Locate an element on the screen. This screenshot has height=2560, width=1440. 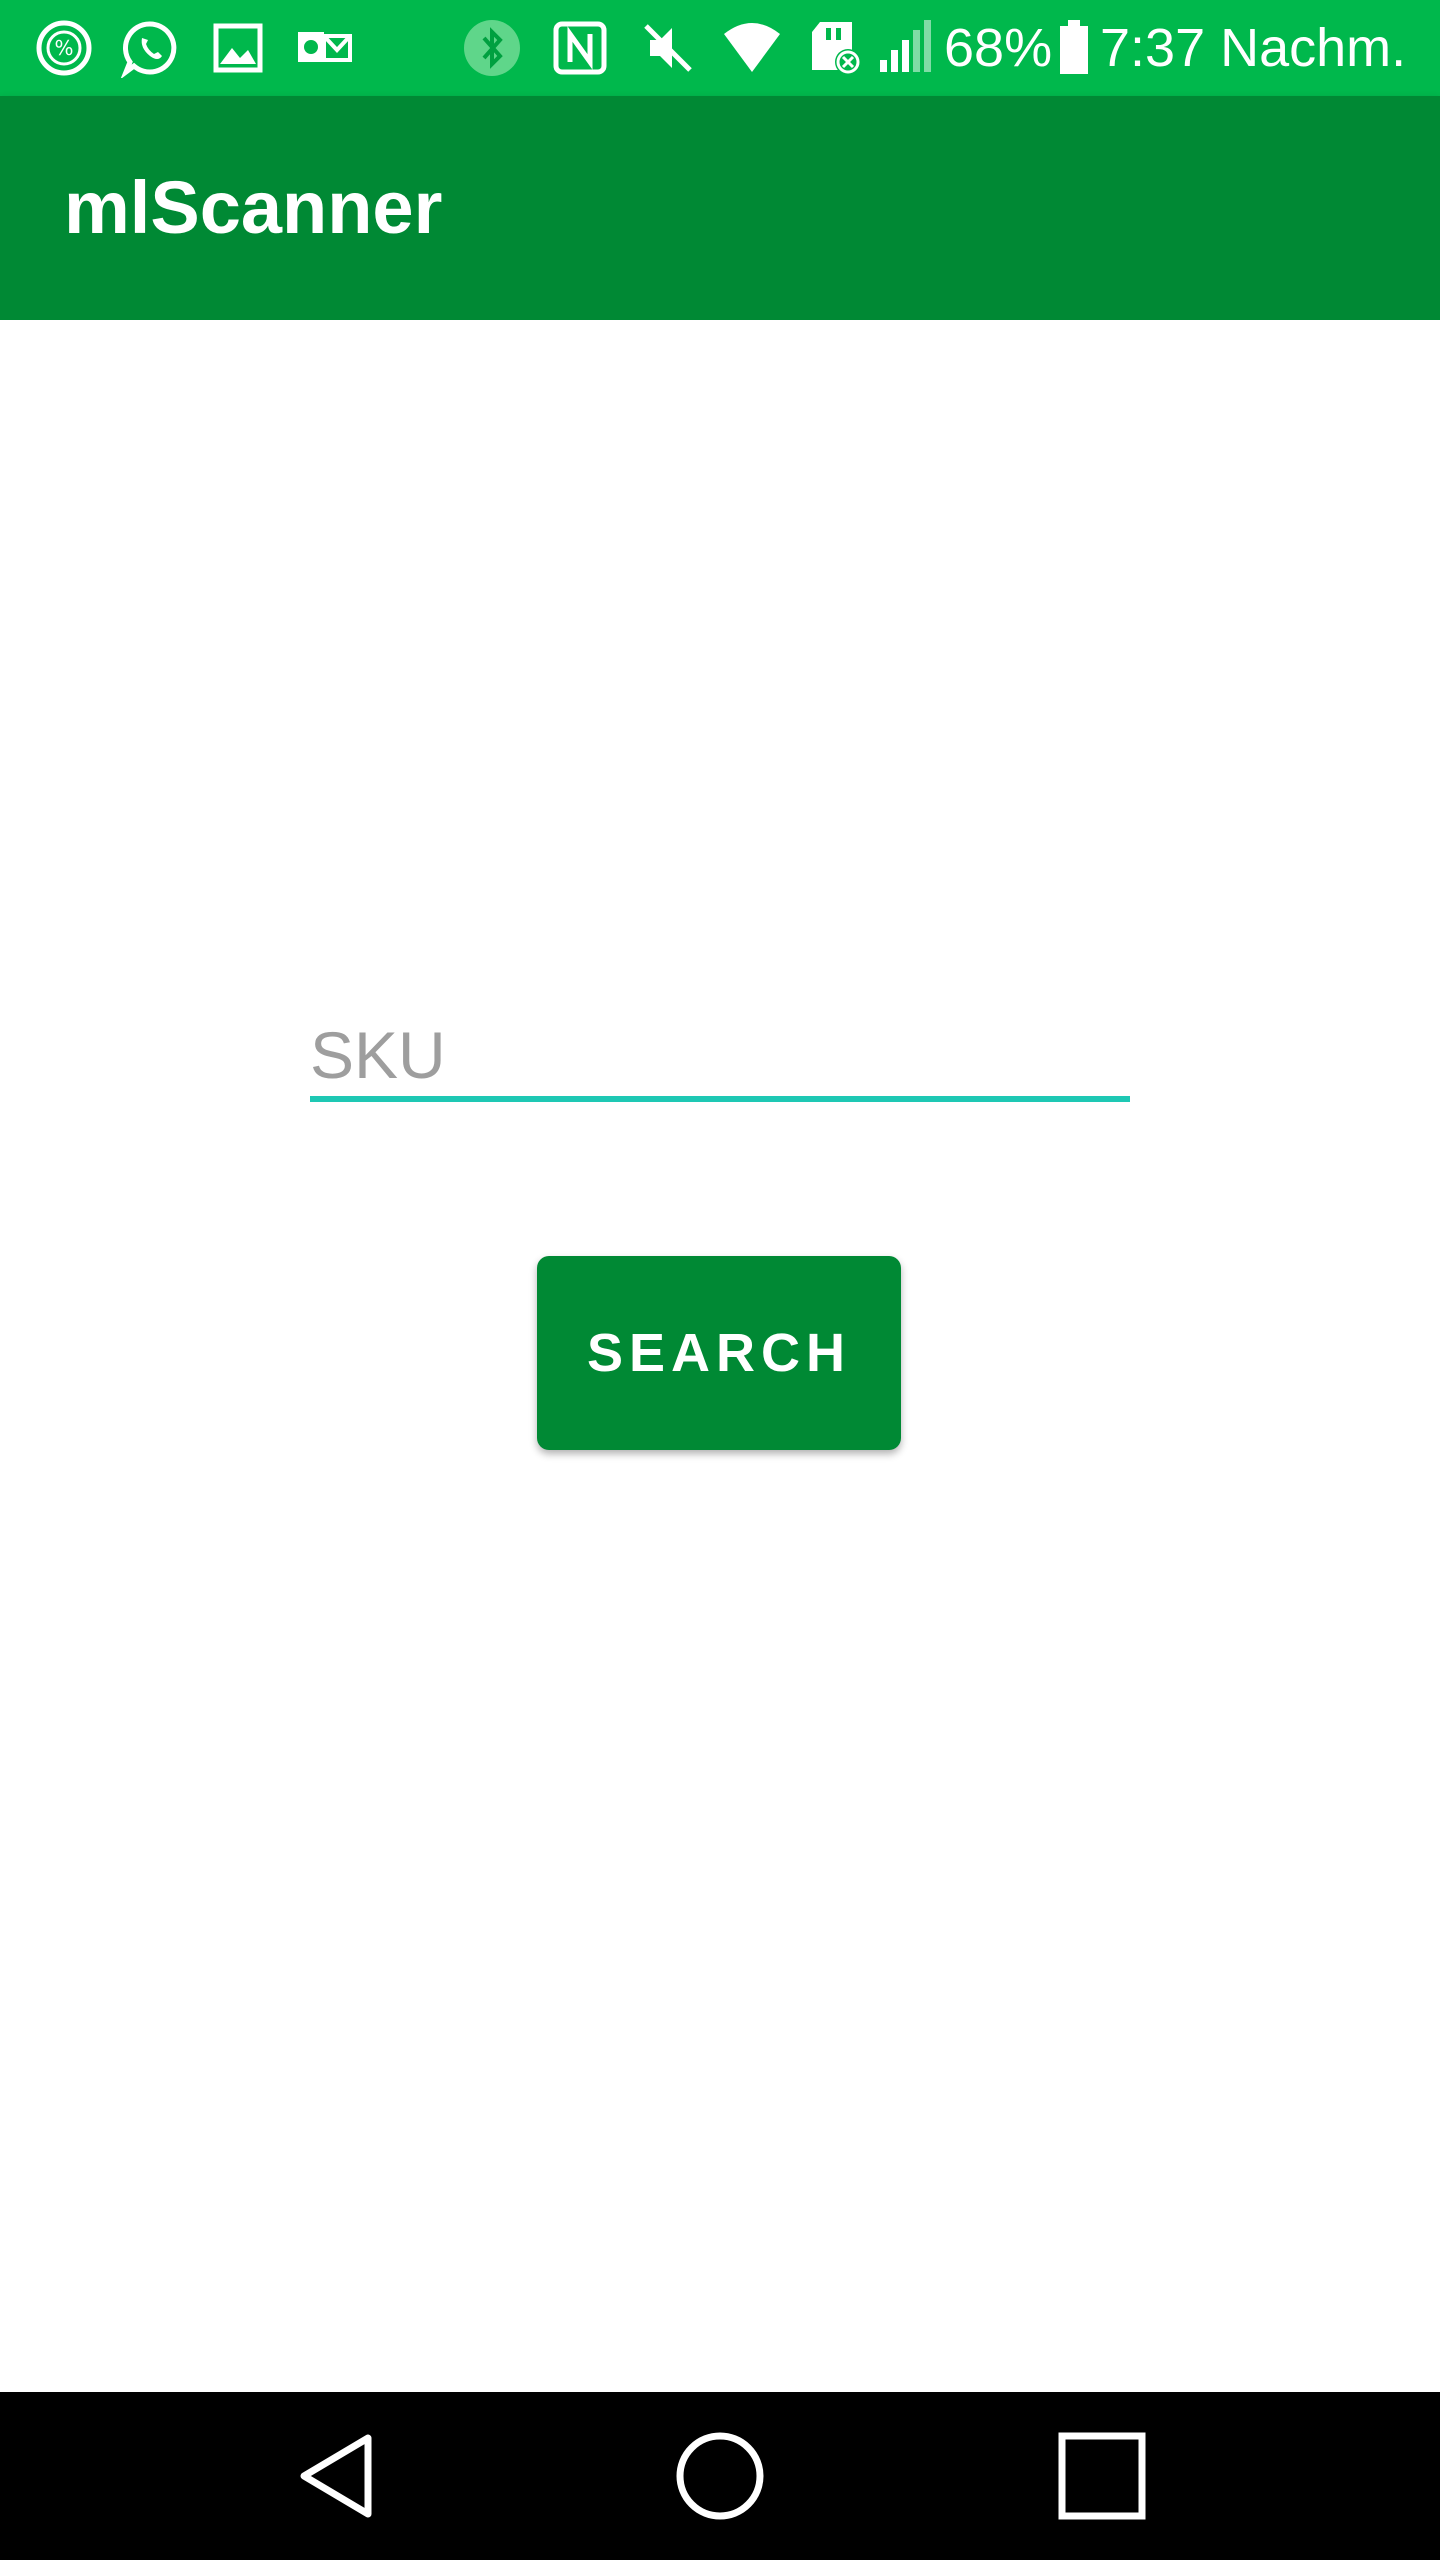
sku-input-underline is located at coordinates (720, 1099).